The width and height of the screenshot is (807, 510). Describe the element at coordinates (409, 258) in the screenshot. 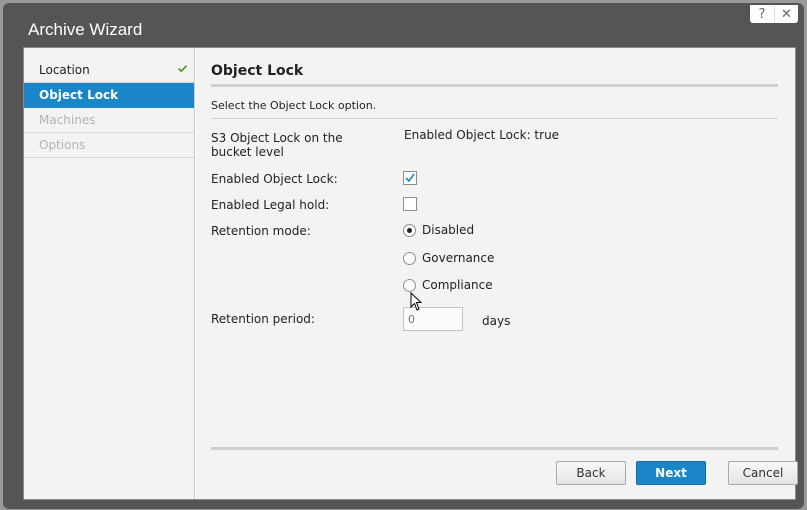

I see `retention-governance-radio` at that location.